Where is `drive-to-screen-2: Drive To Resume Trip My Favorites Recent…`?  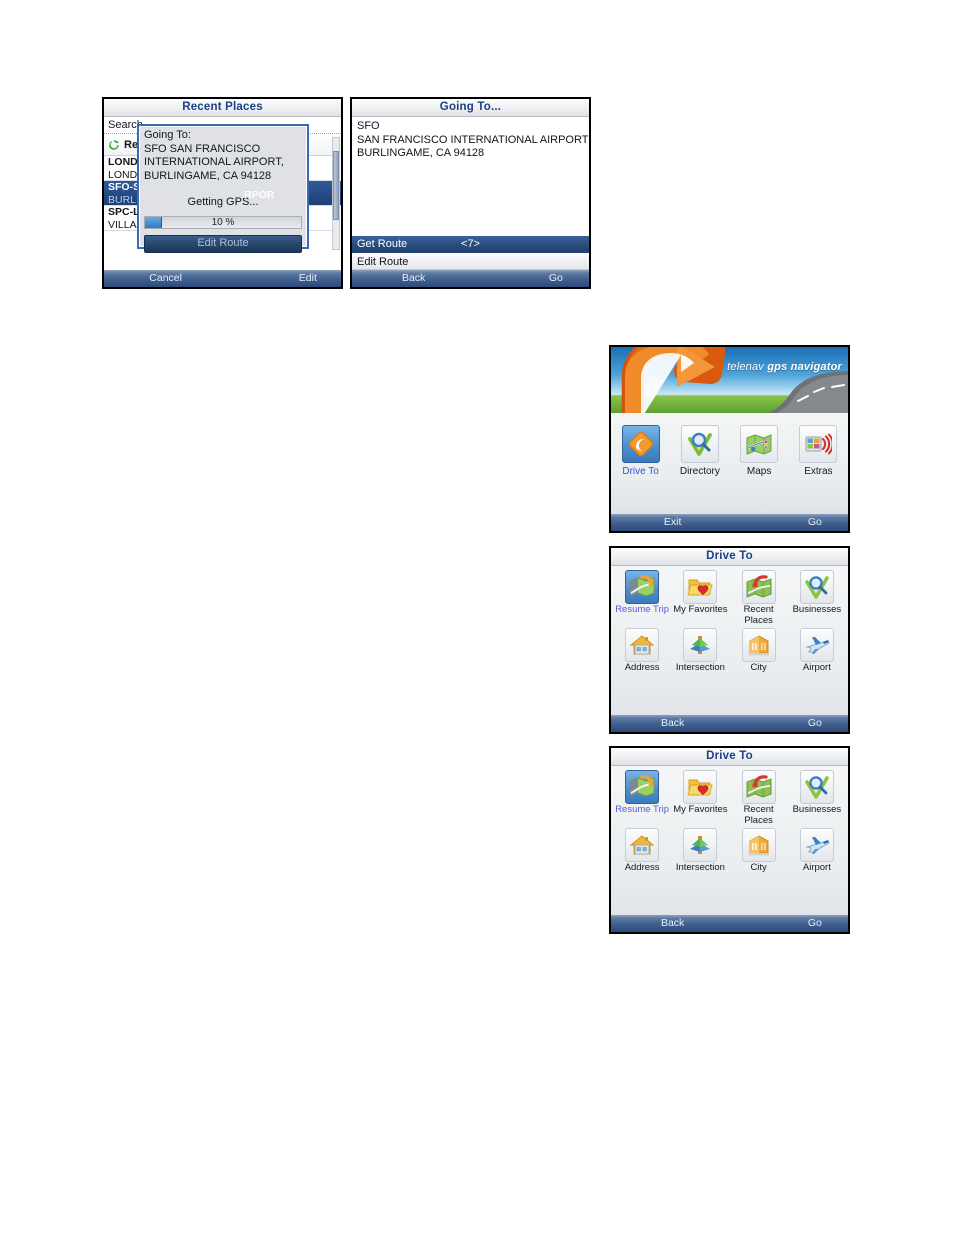 drive-to-screen-2: Drive To Resume Trip My Favorites Recent… is located at coordinates (729, 840).